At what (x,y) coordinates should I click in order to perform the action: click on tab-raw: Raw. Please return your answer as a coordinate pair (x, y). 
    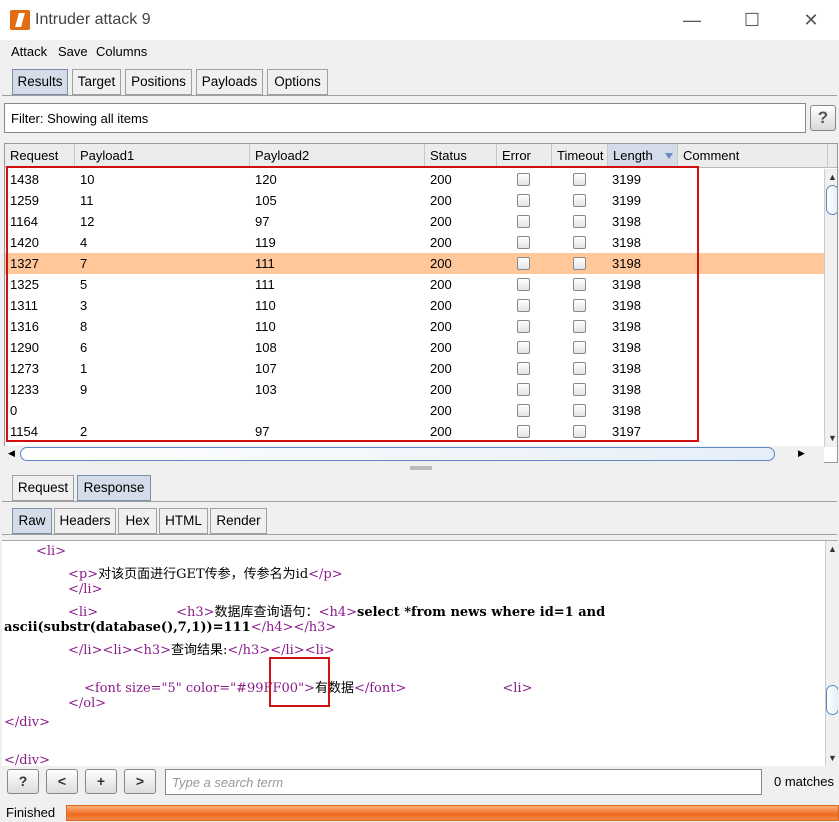
    Looking at the image, I should click on (32, 521).